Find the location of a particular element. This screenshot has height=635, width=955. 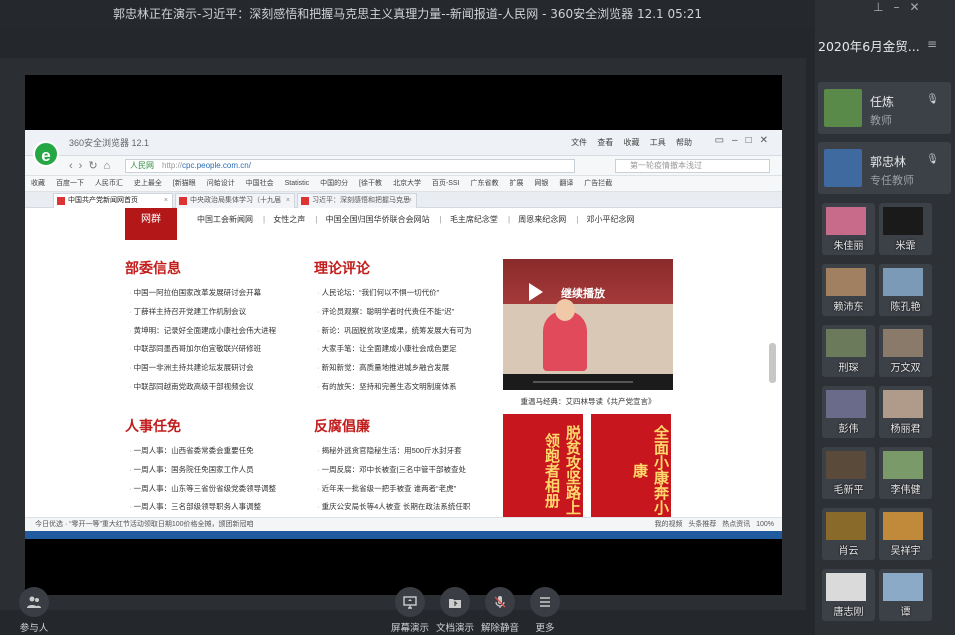

fav-item: 网银 is located at coordinates (541, 183).